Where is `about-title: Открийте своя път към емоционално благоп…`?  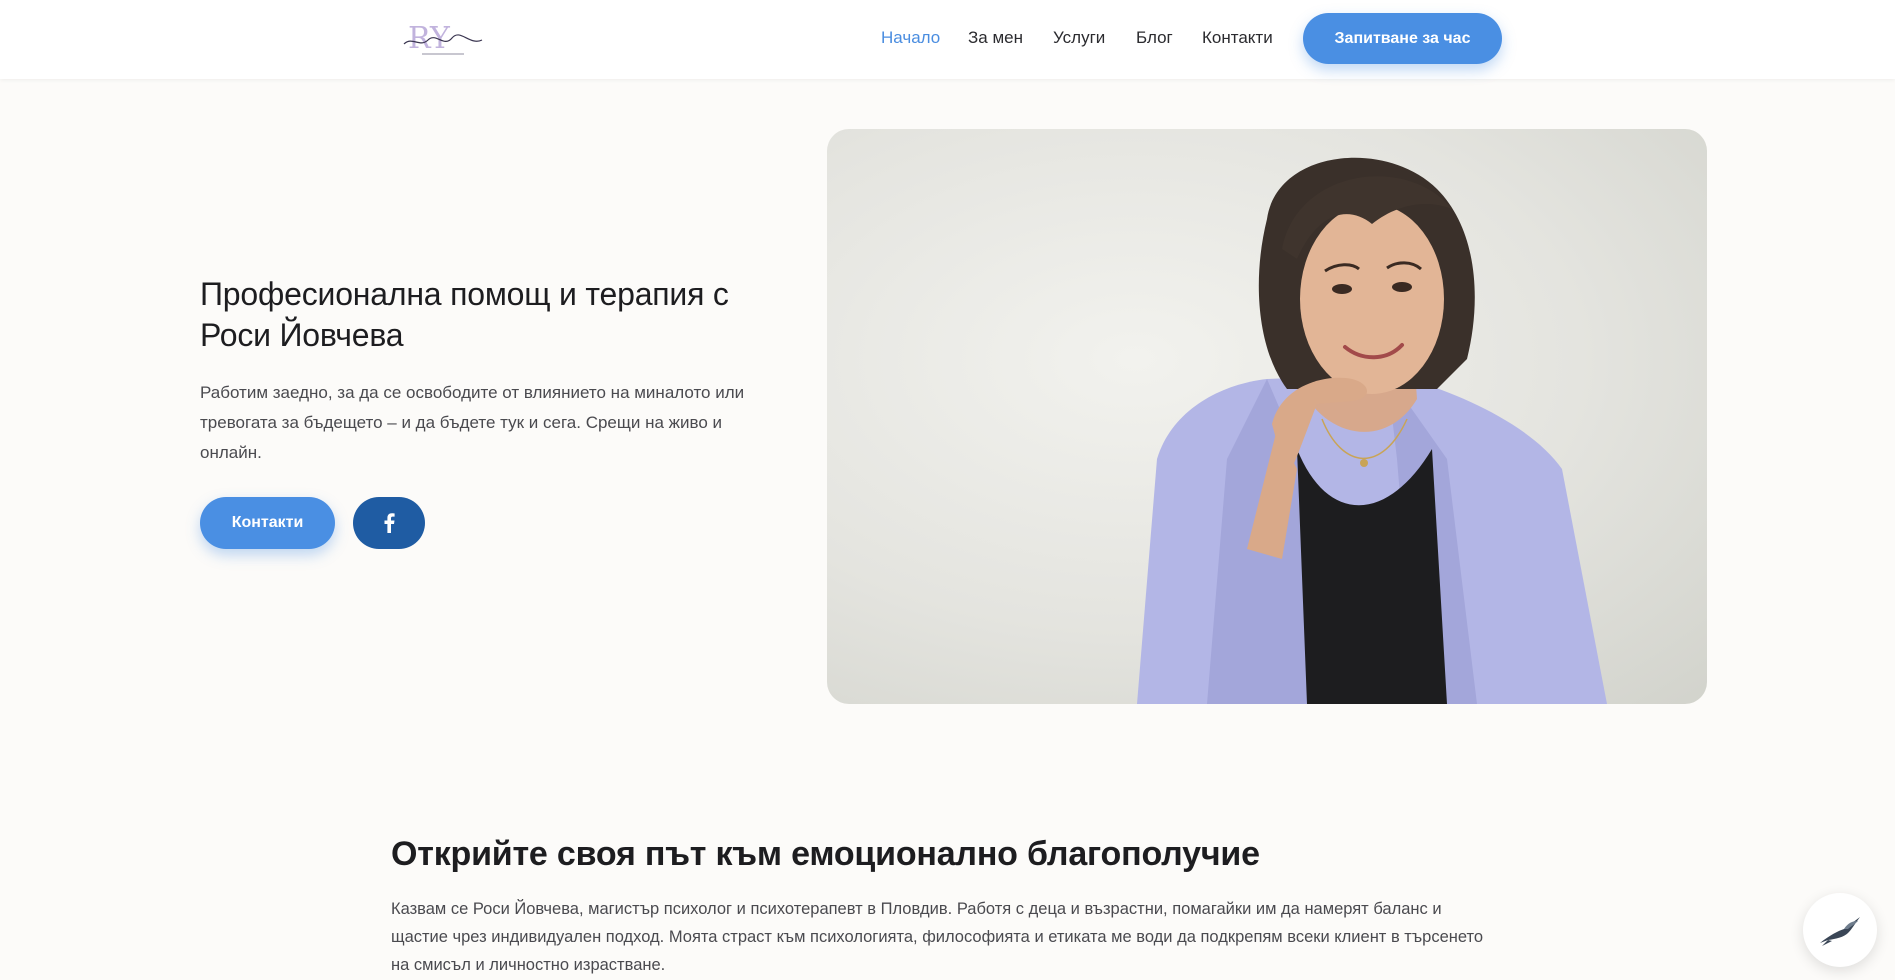 about-title: Открийте своя път към емоционално благоп… is located at coordinates (825, 854).